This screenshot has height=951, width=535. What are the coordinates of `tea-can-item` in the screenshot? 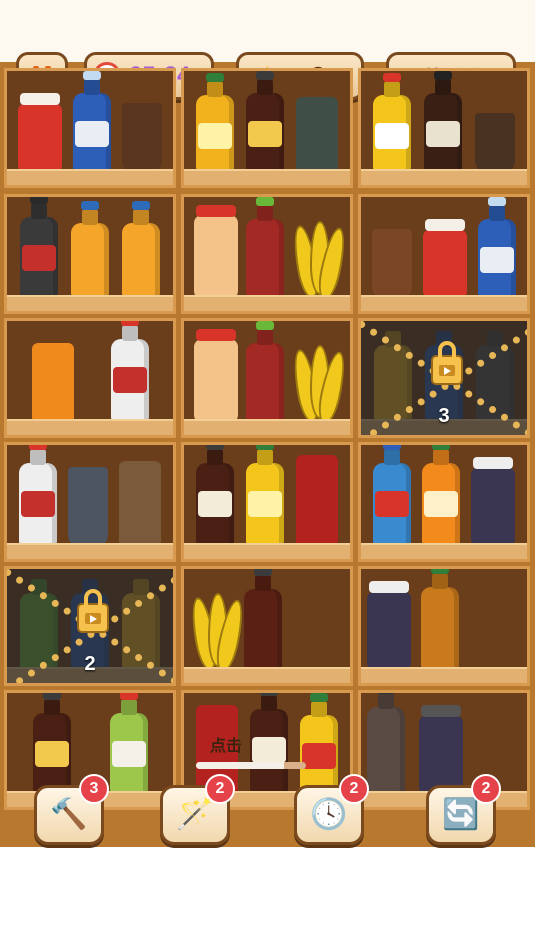 It's located at (317, 135).